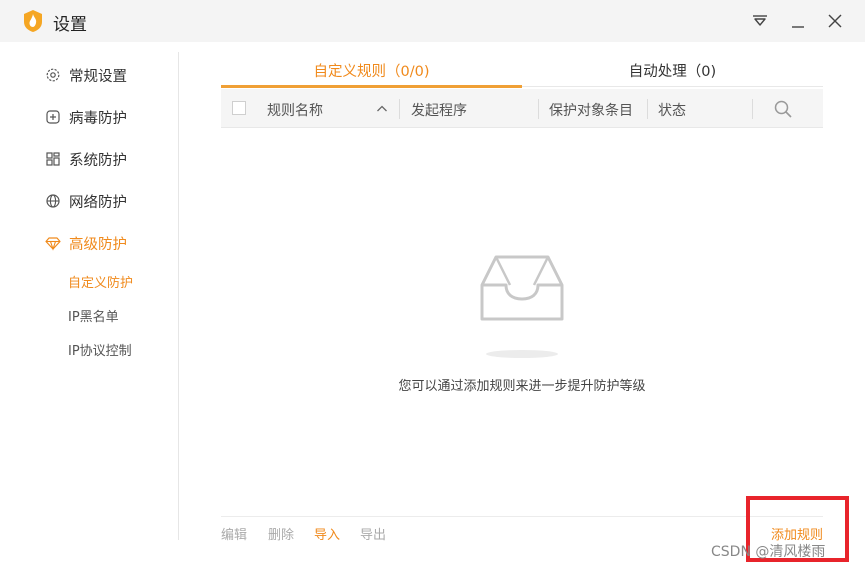  What do you see at coordinates (52, 159) in the screenshot?
I see `grid-icon` at bounding box center [52, 159].